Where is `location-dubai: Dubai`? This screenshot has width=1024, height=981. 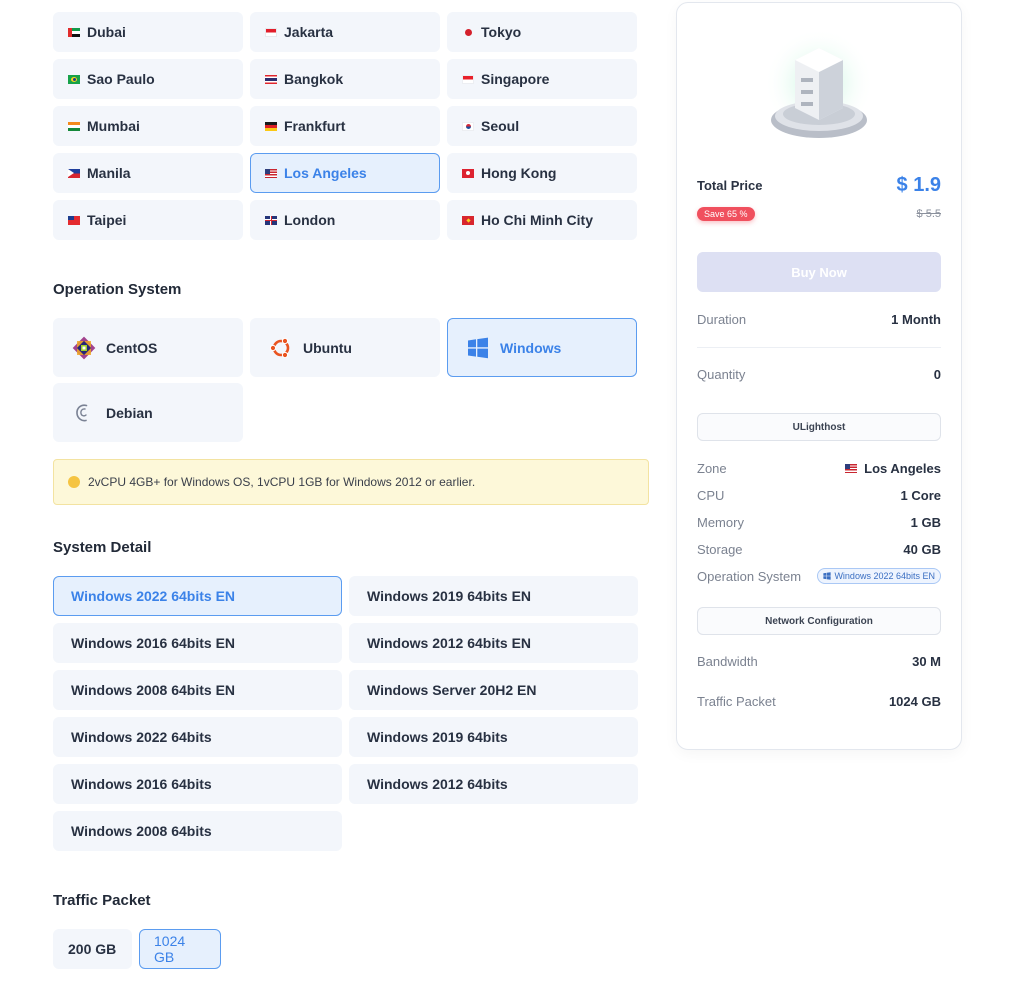
location-dubai: Dubai is located at coordinates (148, 32).